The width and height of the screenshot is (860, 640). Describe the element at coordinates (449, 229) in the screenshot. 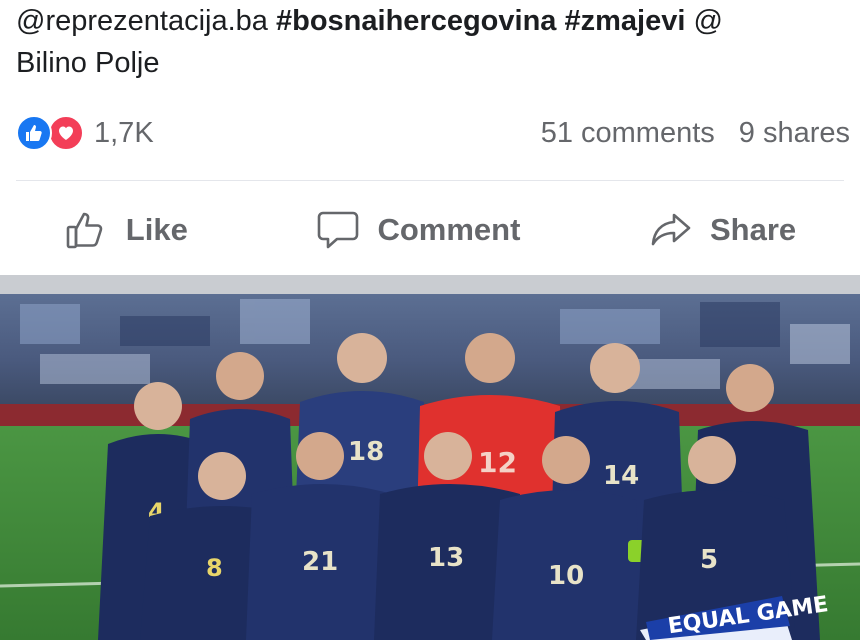

I see `comment-label: Comment` at that location.